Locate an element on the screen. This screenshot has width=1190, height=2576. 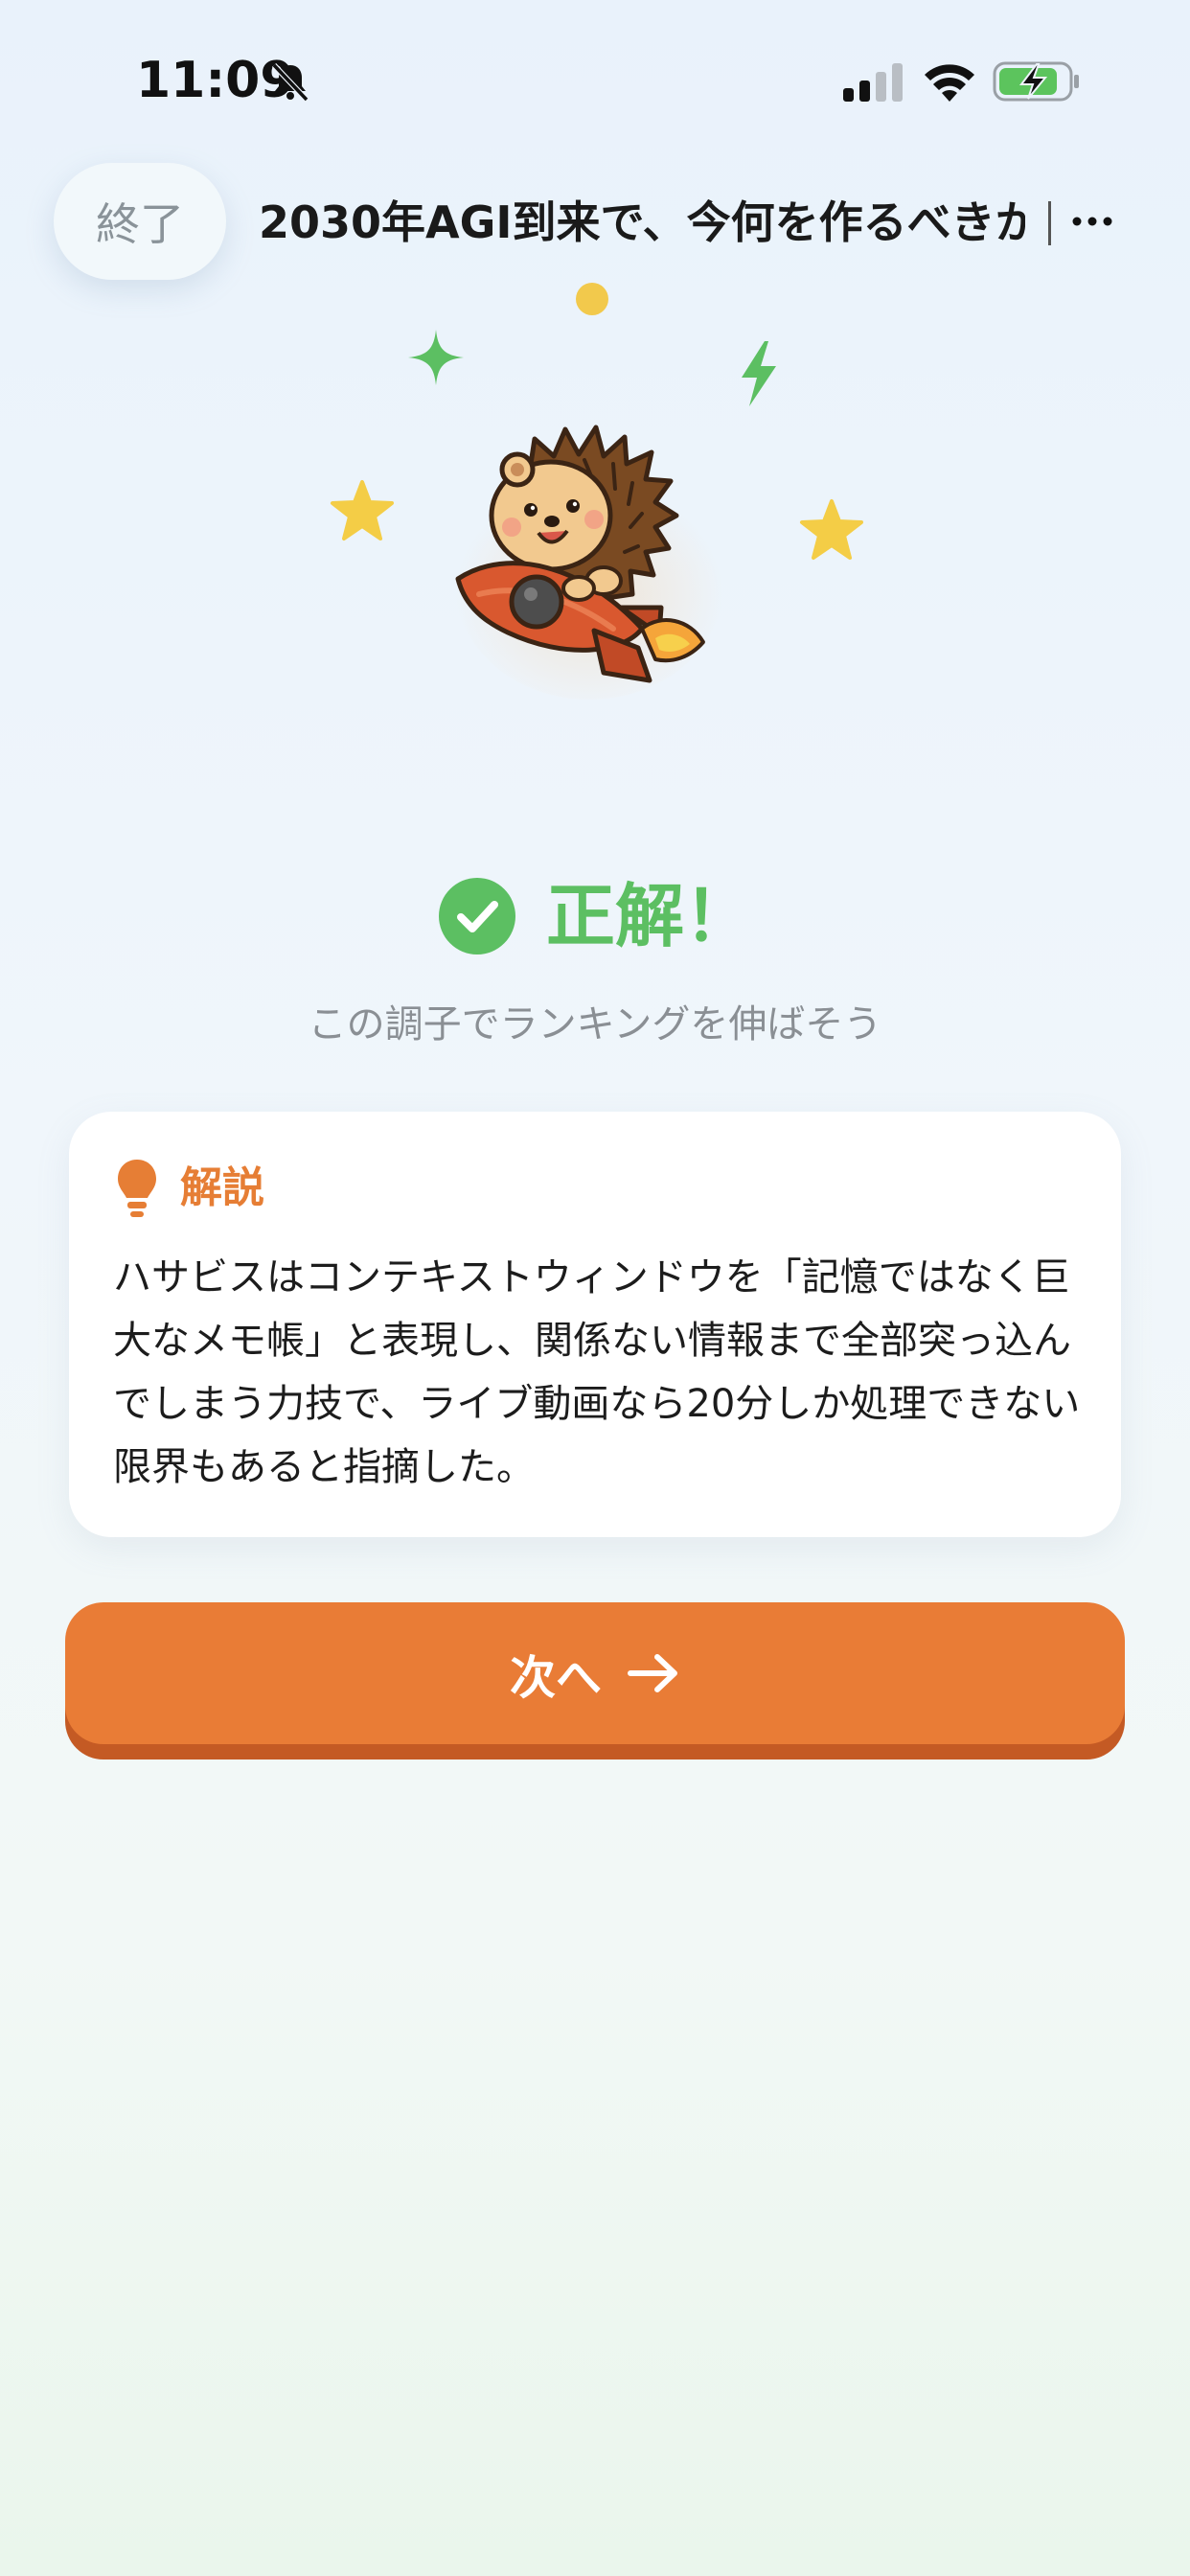
check-circle-icon is located at coordinates (477, 916).